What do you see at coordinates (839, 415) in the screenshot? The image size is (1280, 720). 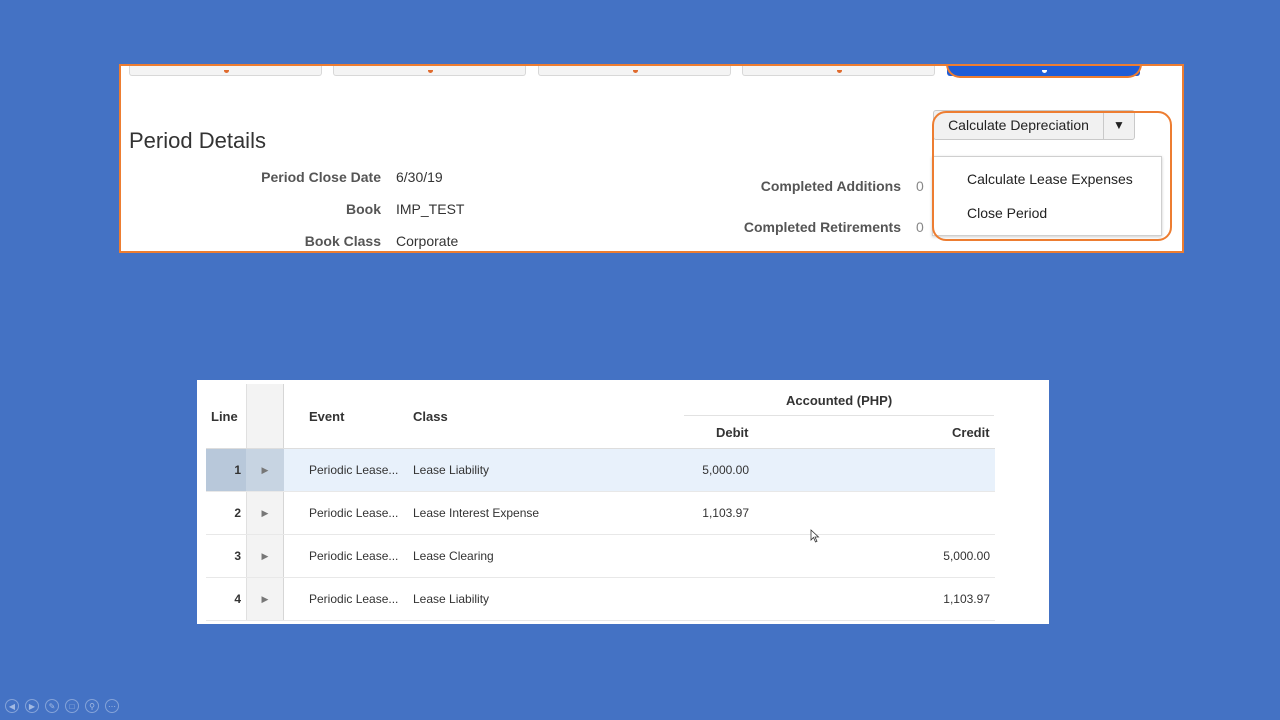 I see `header-divider` at bounding box center [839, 415].